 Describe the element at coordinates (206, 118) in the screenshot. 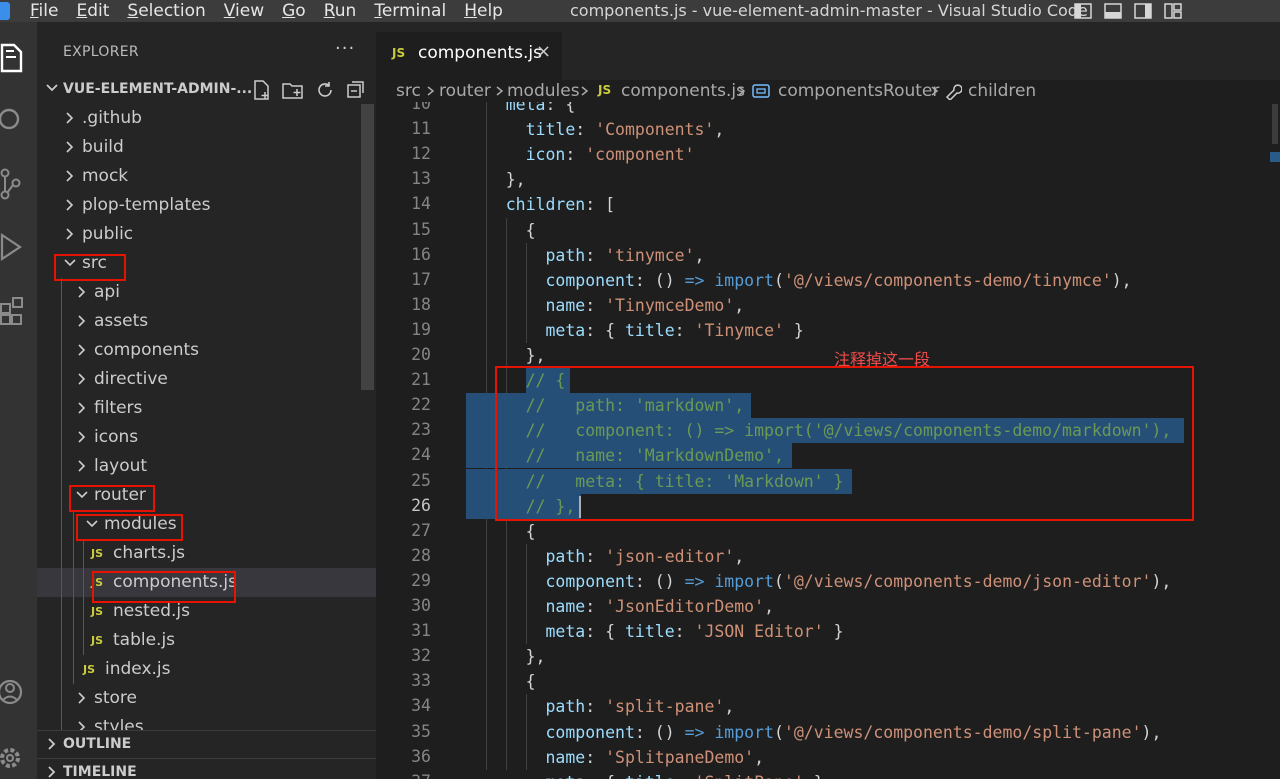

I see `tree-item--github: .github` at that location.